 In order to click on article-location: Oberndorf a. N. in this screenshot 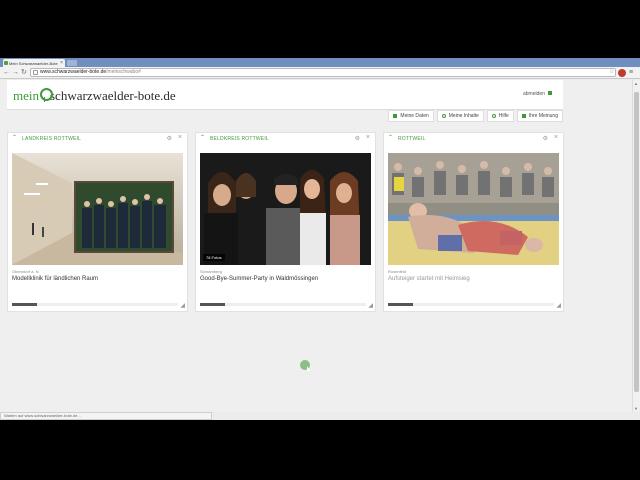, I will do `click(26, 271)`.